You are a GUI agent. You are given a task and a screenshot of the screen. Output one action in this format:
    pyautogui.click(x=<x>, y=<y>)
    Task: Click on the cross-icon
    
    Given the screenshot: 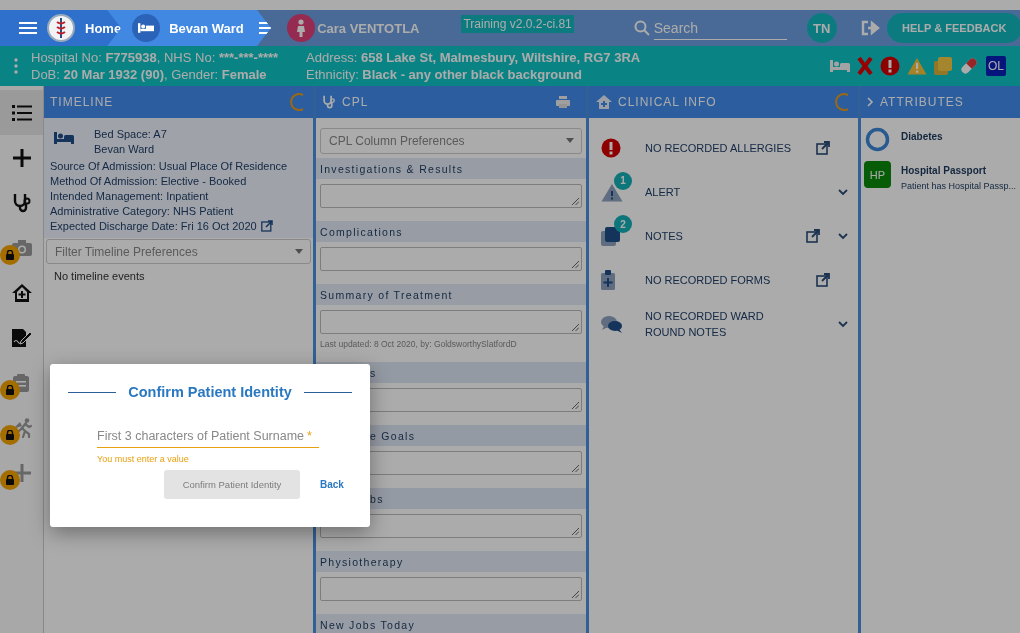 What is the action you would take?
    pyautogui.click(x=865, y=66)
    